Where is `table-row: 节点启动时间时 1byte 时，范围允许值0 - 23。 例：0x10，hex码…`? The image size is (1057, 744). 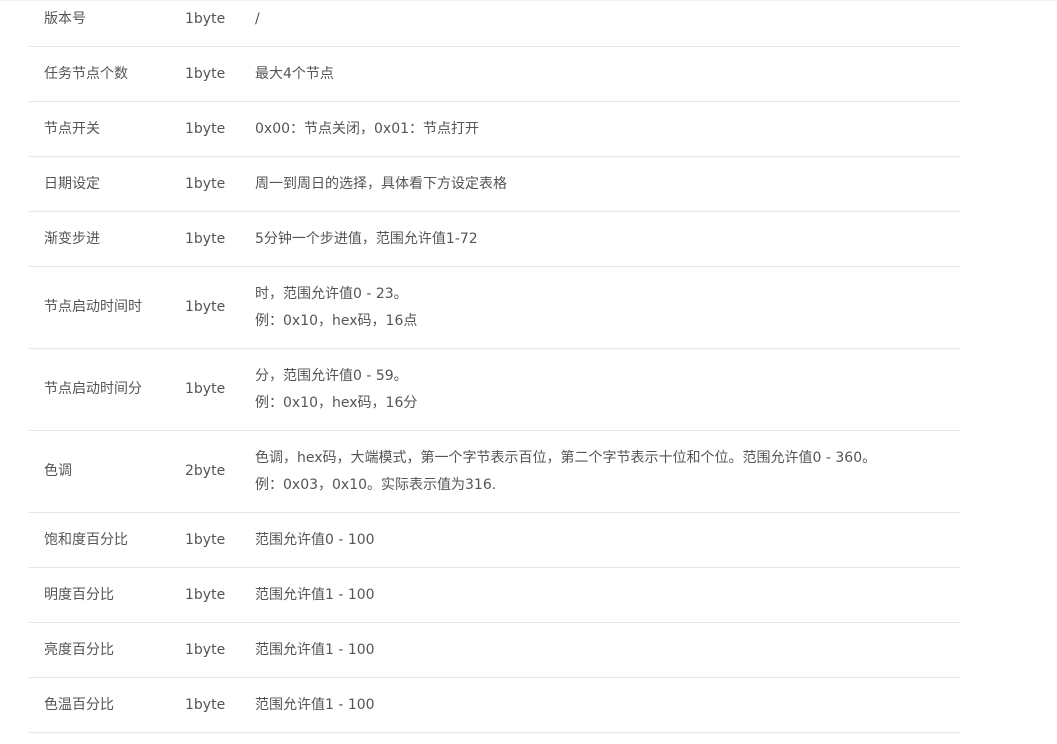
table-row: 节点启动时间时 1byte 时，范围允许值0 - 23。 例：0x10，hex码… is located at coordinates (494, 307).